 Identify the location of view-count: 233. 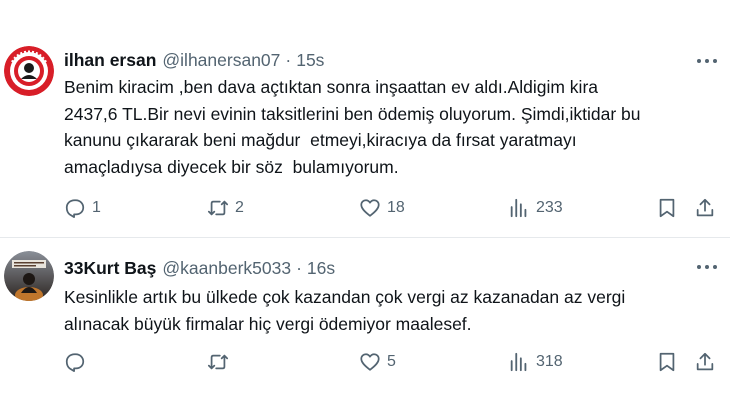
(549, 207).